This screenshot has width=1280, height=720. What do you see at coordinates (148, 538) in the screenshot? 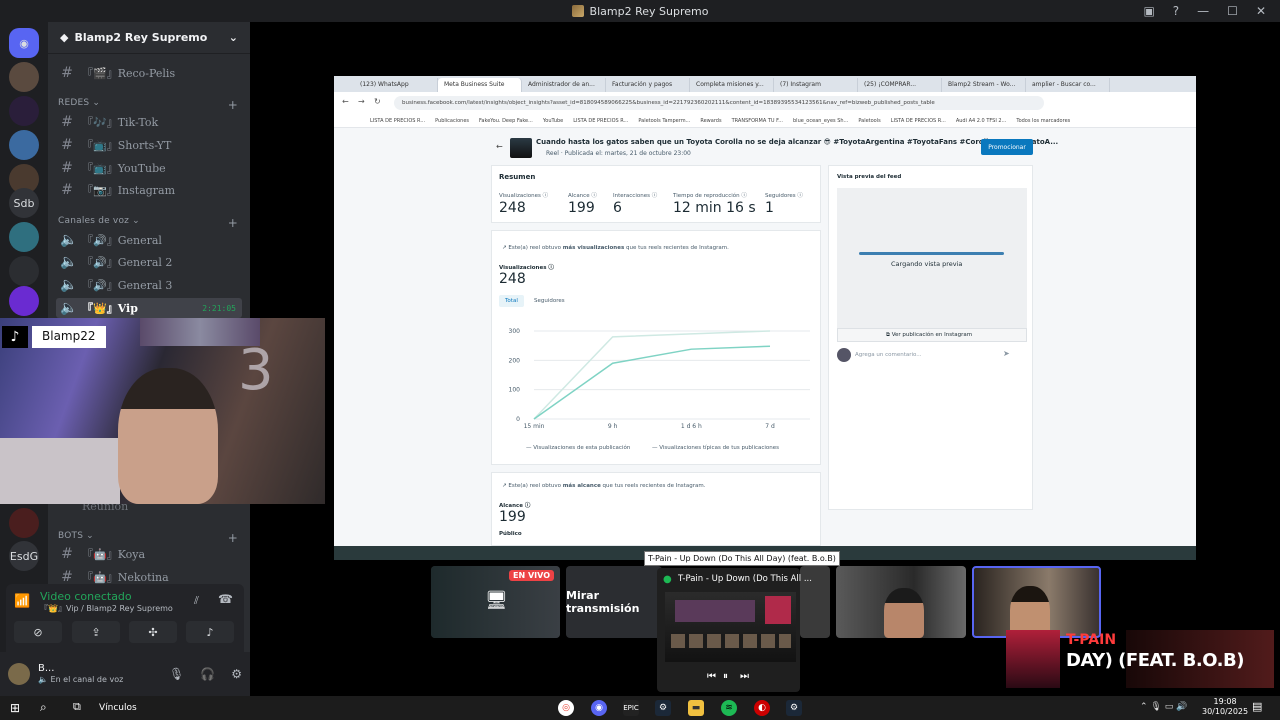
I see `category-bots: BOTS ⌄ +` at bounding box center [148, 538].